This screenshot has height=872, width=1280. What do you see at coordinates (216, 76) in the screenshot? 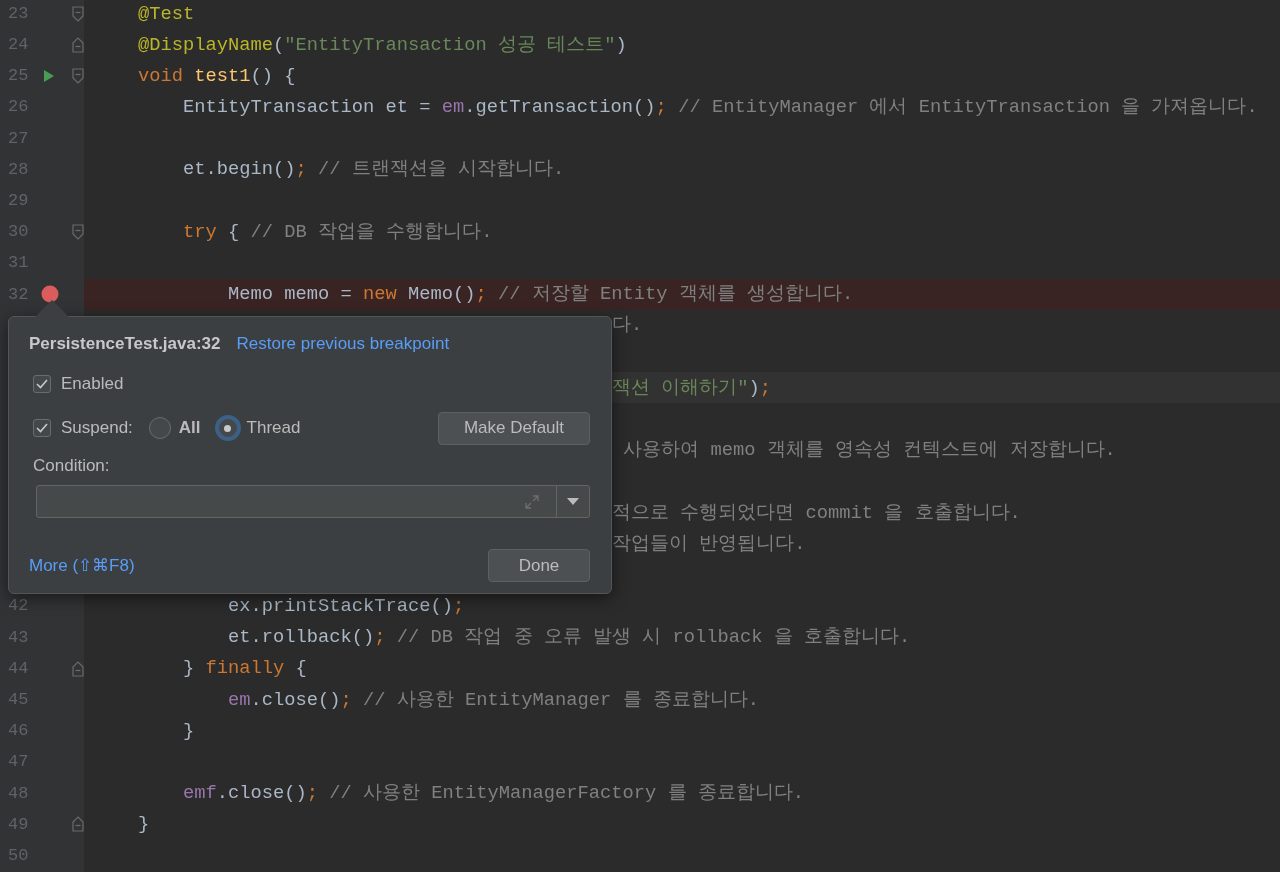
I see `code-line: void test1() {` at bounding box center [216, 76].